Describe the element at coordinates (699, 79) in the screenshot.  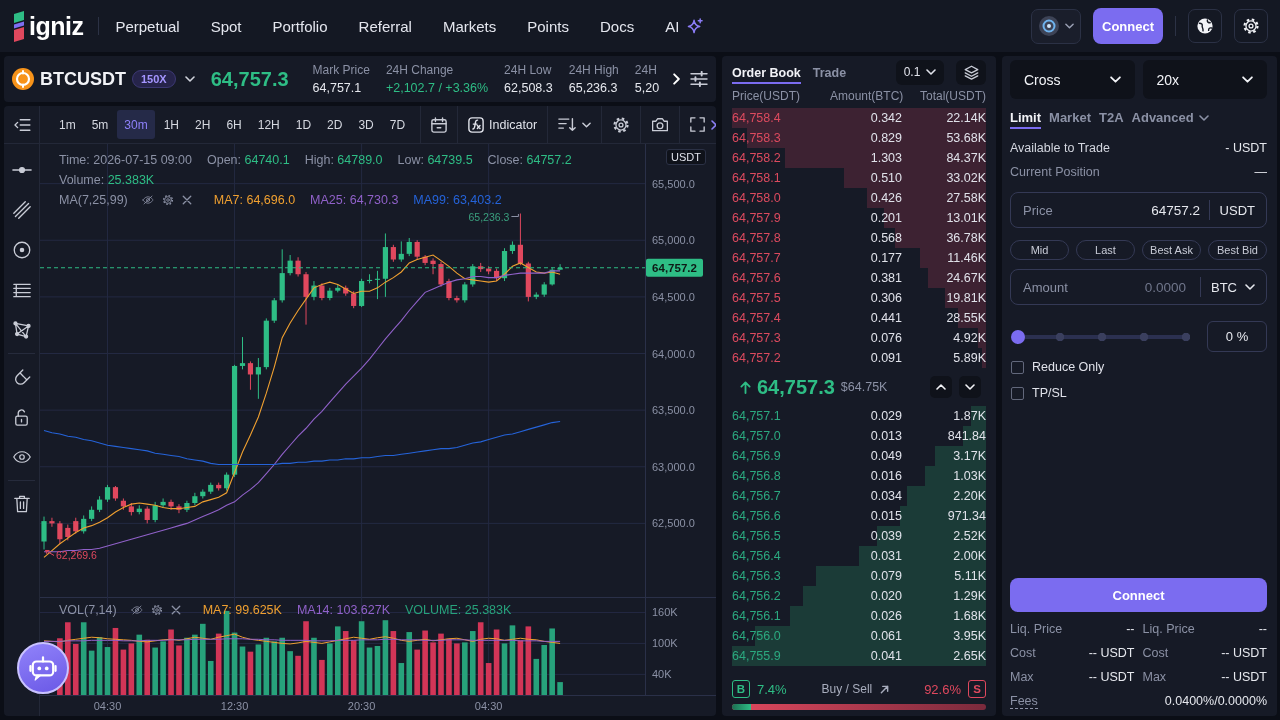
I see `sliders-icon` at that location.